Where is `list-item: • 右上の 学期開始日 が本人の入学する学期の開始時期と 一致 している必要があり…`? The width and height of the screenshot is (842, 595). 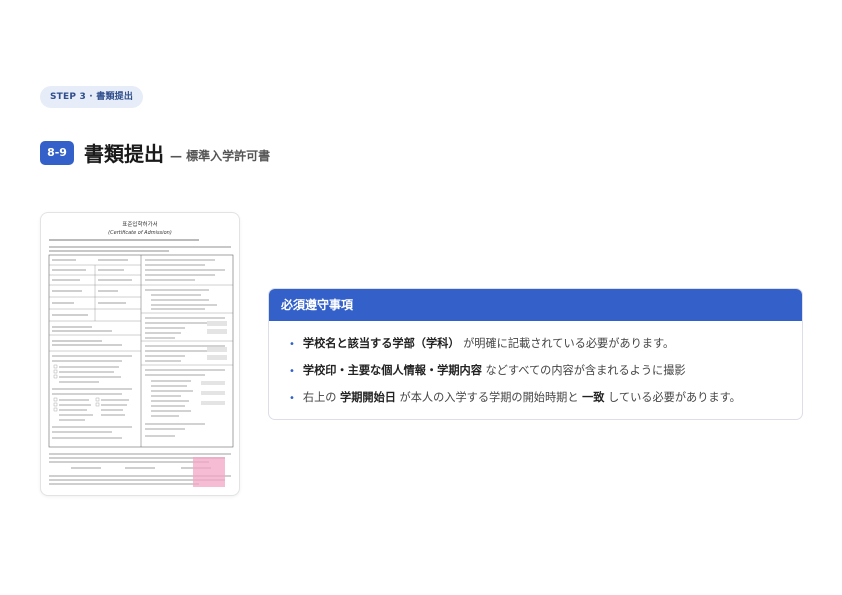
list-item: • 右上の 学期開始日 が本人の入学する学期の開始時期と 一致 している必要があり… is located at coordinates (545, 398).